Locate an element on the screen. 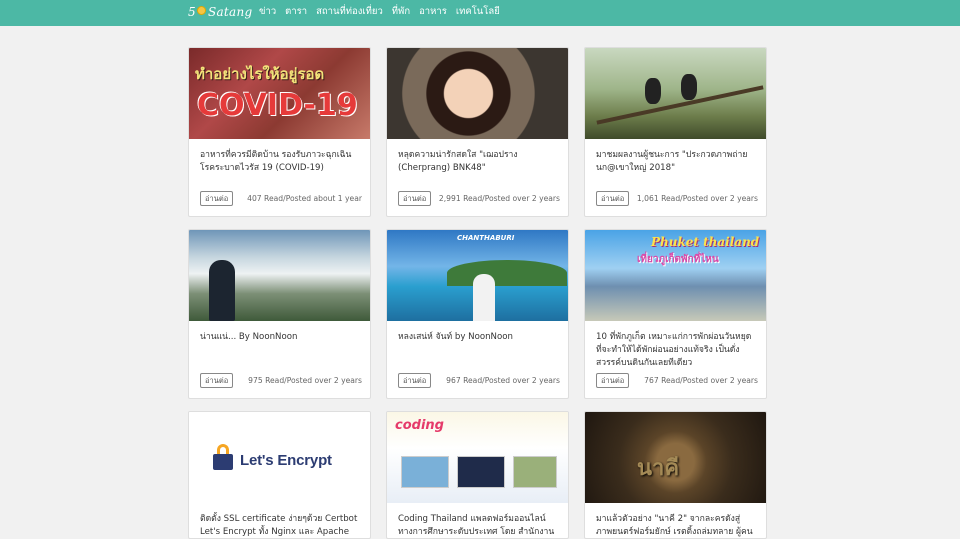  thumbnail-decoration is located at coordinates (680, 105).